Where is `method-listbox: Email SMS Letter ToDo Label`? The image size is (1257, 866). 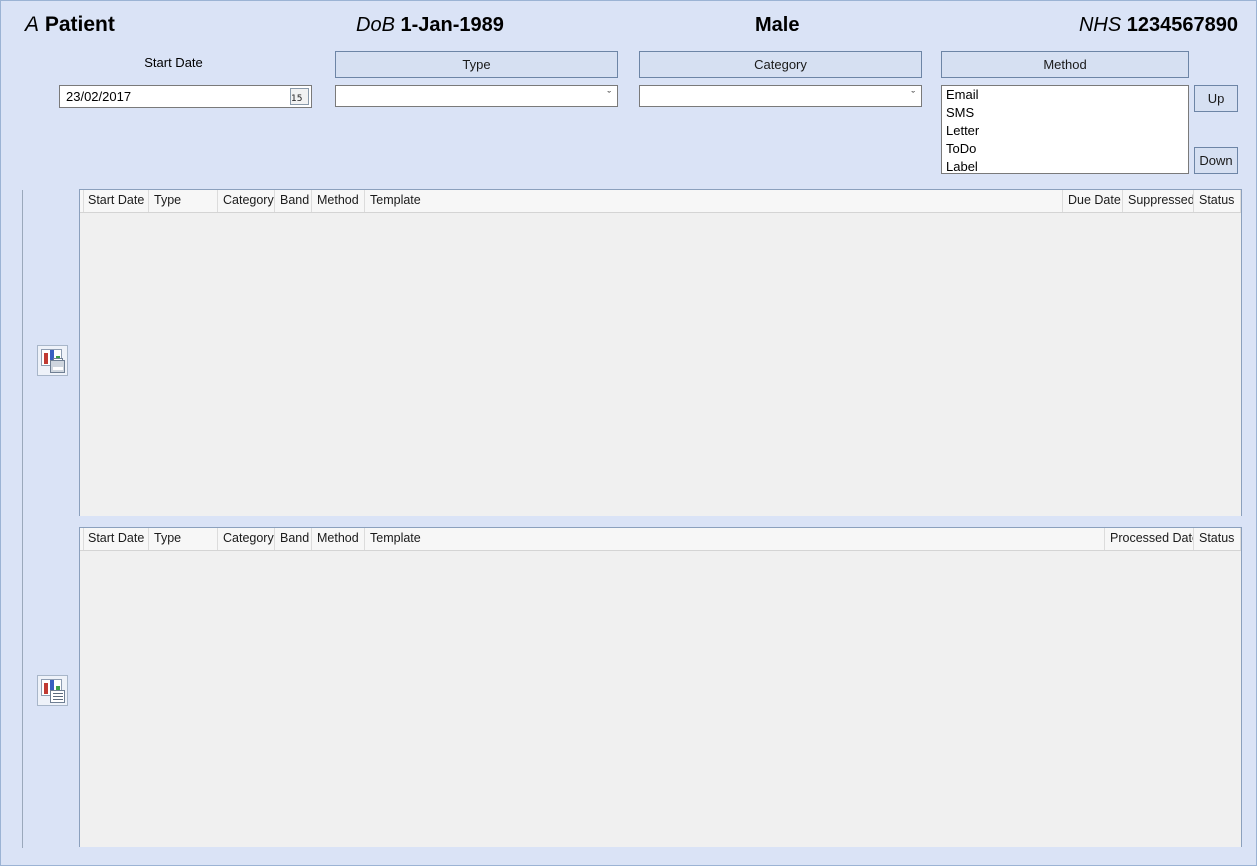 method-listbox: Email SMS Letter ToDo Label is located at coordinates (1065, 129).